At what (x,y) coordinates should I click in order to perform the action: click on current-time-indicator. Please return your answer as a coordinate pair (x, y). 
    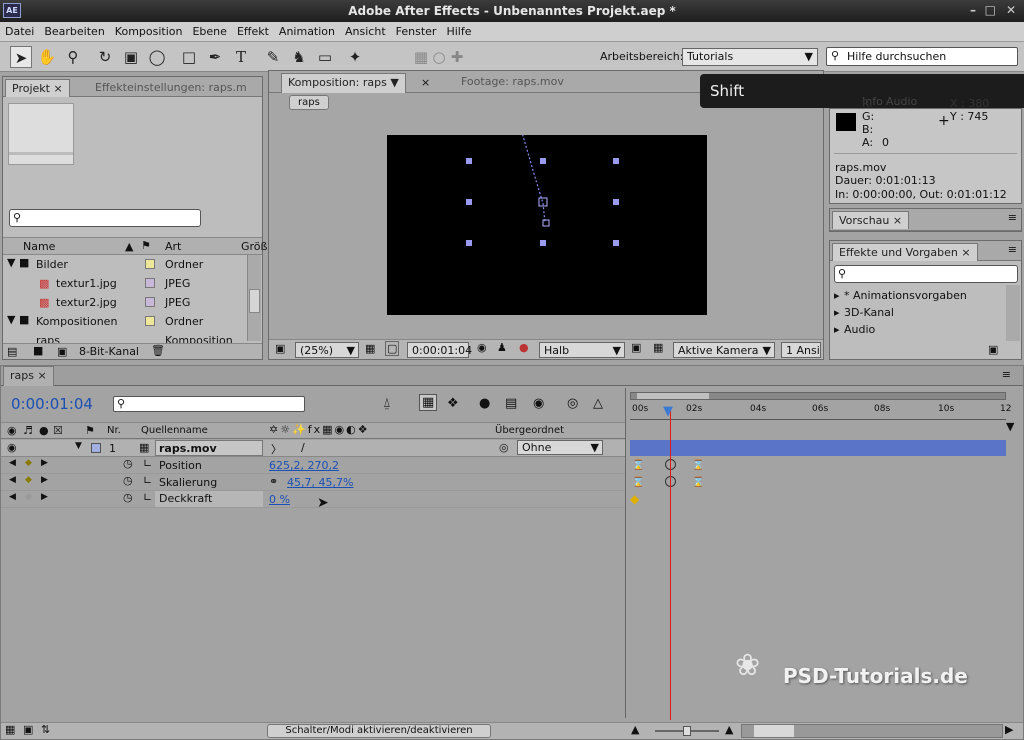
    Looking at the image, I should click on (670, 564).